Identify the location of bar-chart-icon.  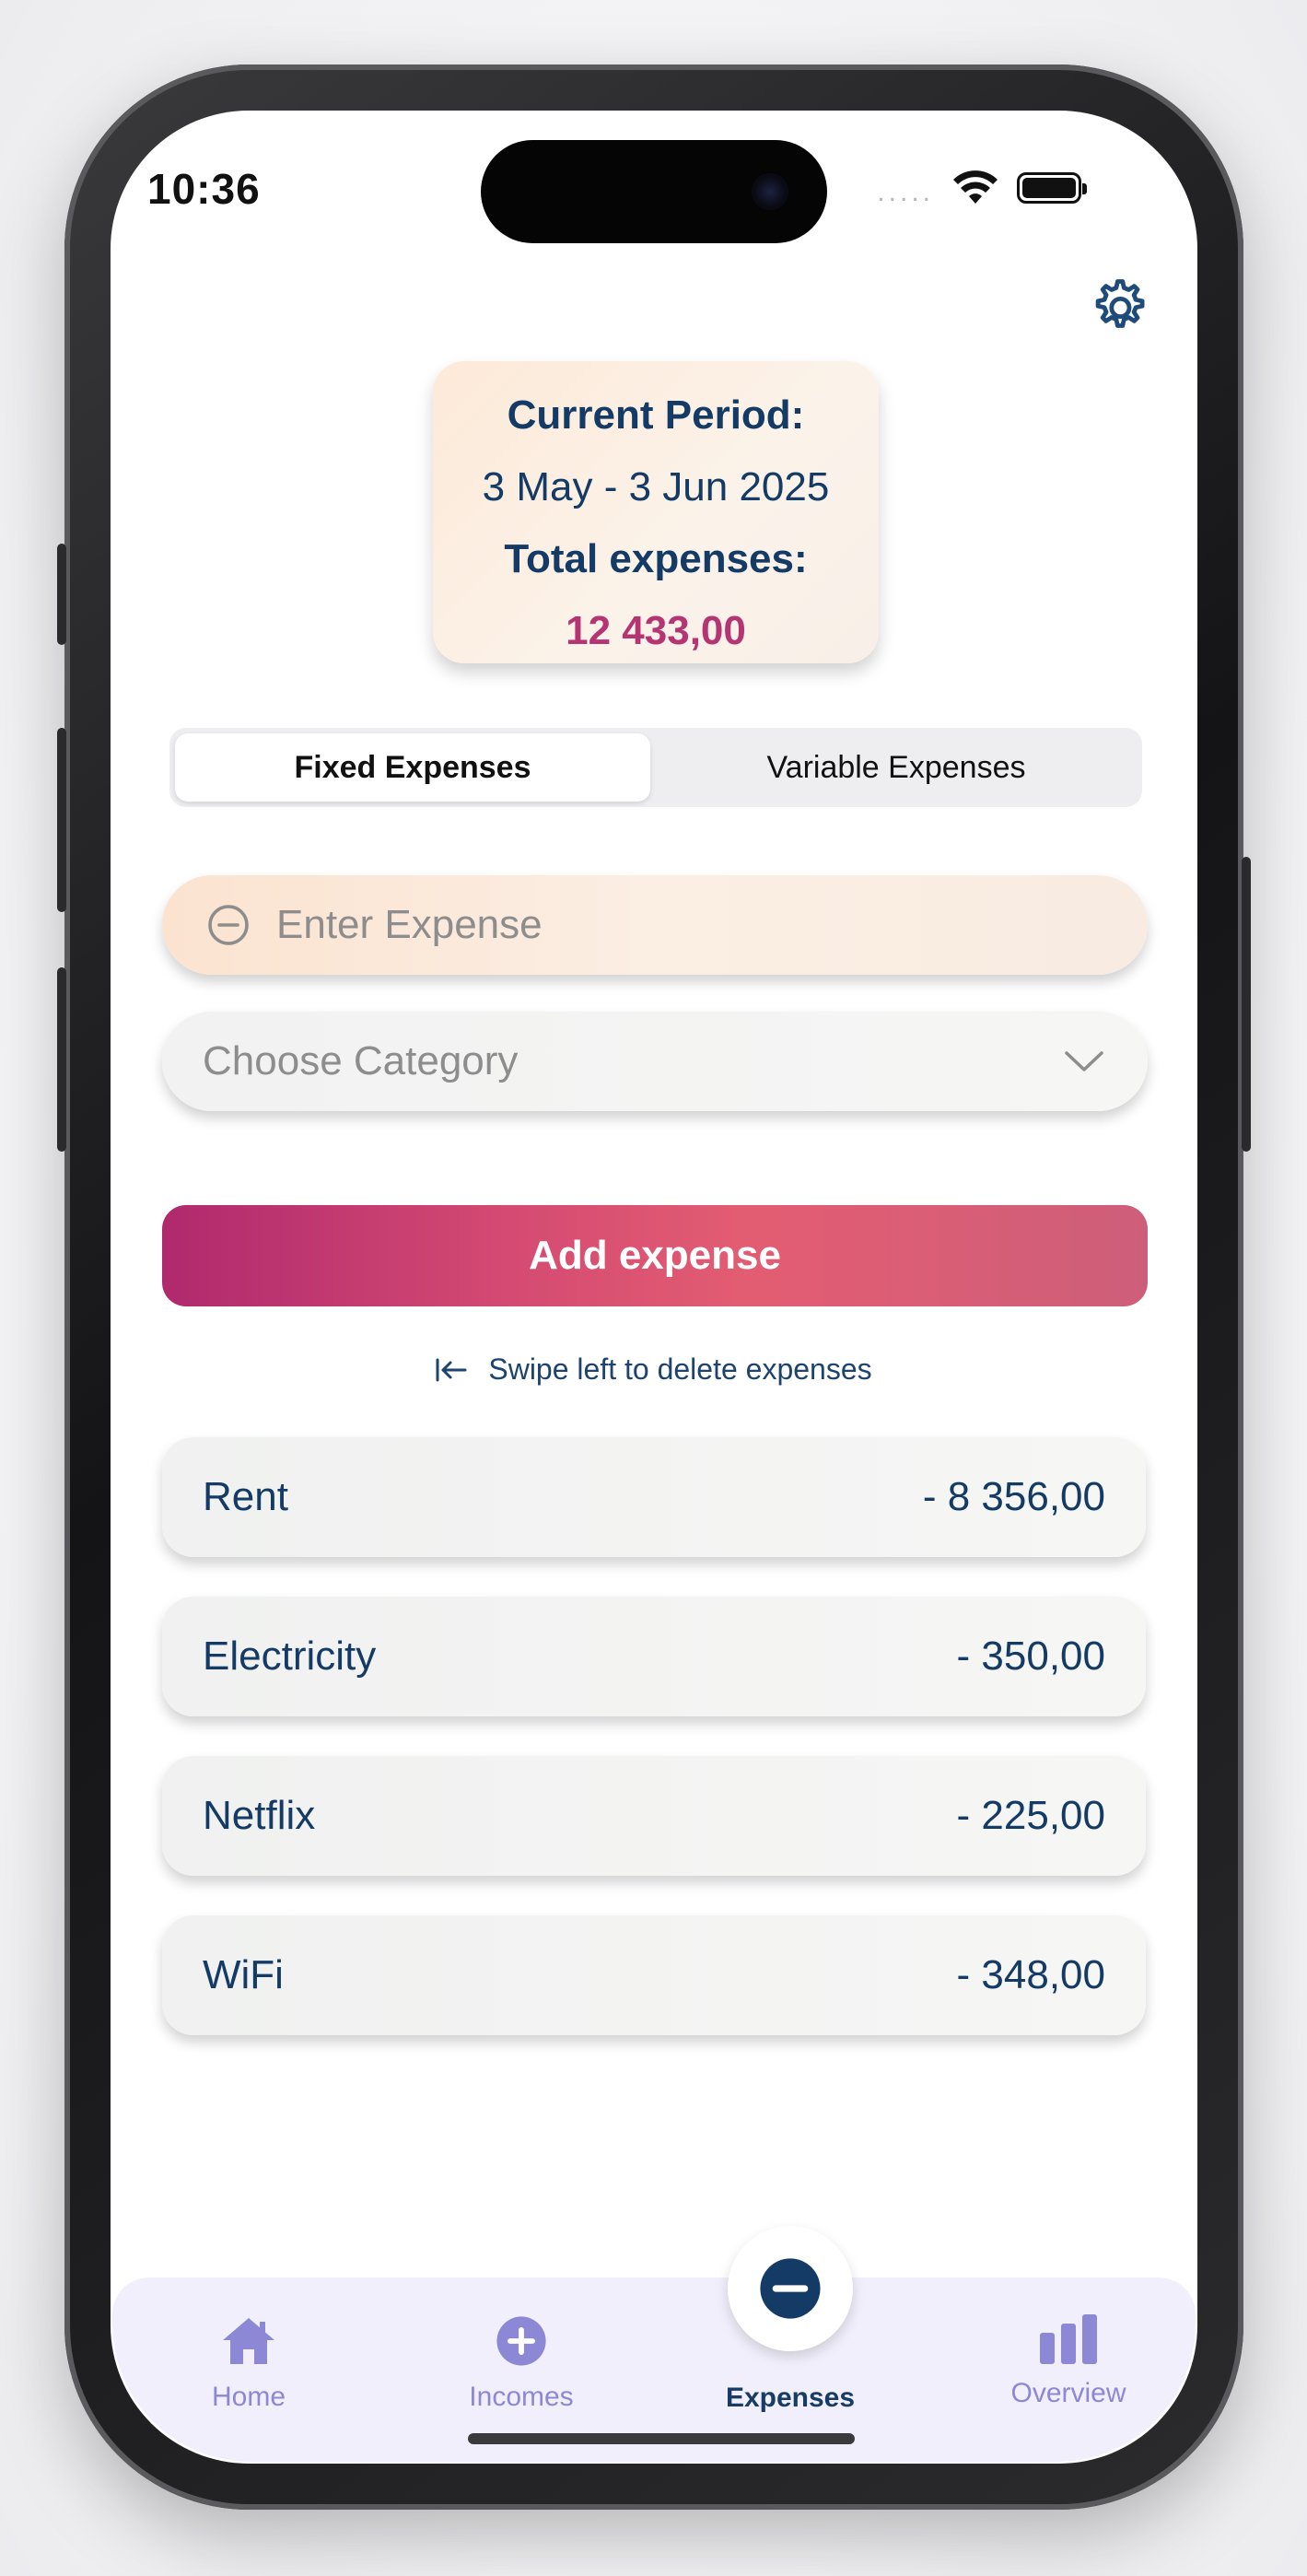
(1068, 2339).